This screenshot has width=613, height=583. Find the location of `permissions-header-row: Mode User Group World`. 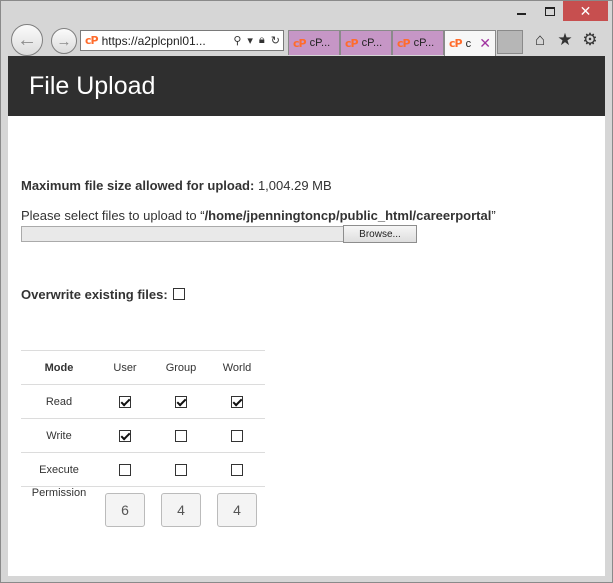

permissions-header-row: Mode User Group World is located at coordinates (143, 367).